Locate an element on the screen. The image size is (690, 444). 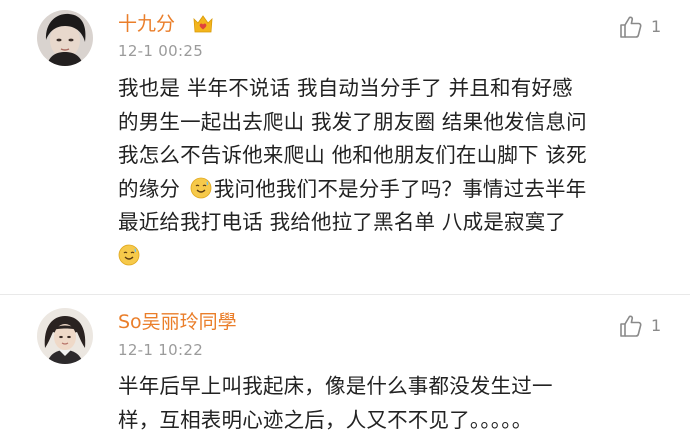
comment-line: 样，互相表明心迹之后，人又不不见了。。。。。 is located at coordinates (325, 419).